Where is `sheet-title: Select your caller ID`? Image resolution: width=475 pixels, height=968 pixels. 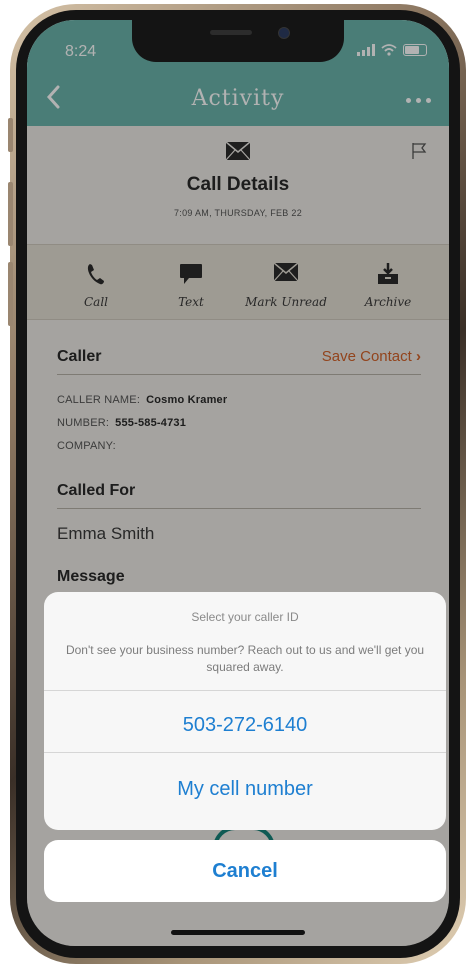
sheet-title: Select your caller ID is located at coordinates (245, 617).